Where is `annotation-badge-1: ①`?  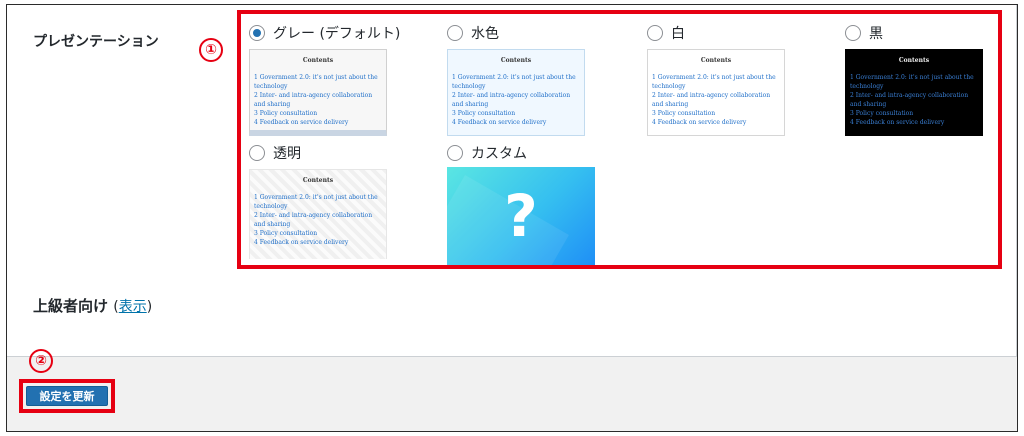
annotation-badge-1: ① is located at coordinates (211, 50).